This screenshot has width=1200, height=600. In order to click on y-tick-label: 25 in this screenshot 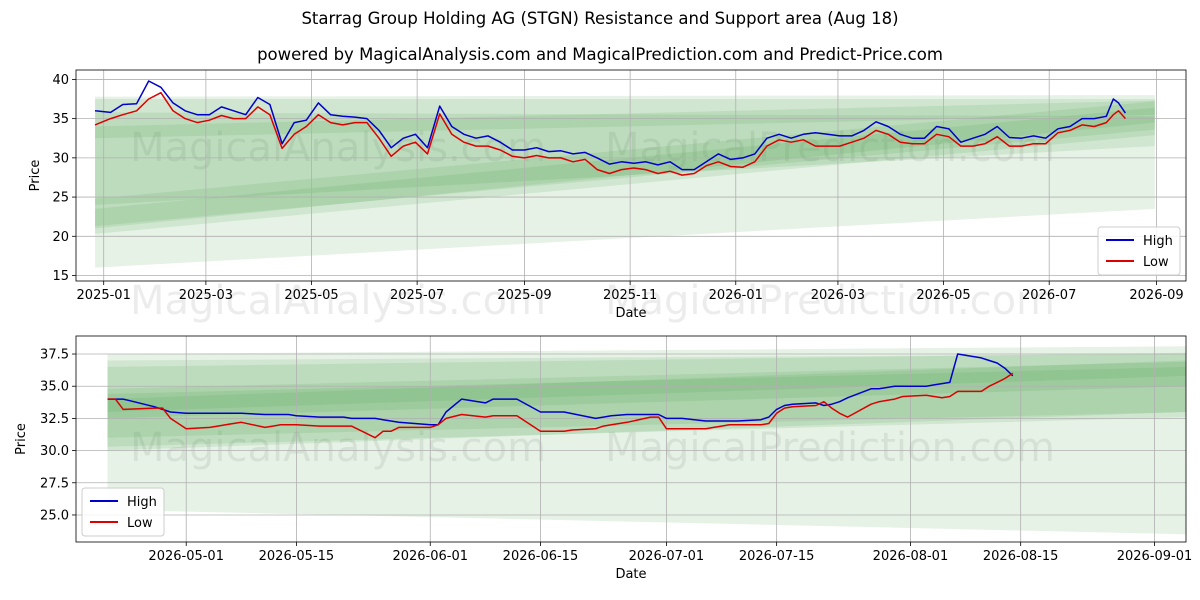, I will do `click(60, 198)`.